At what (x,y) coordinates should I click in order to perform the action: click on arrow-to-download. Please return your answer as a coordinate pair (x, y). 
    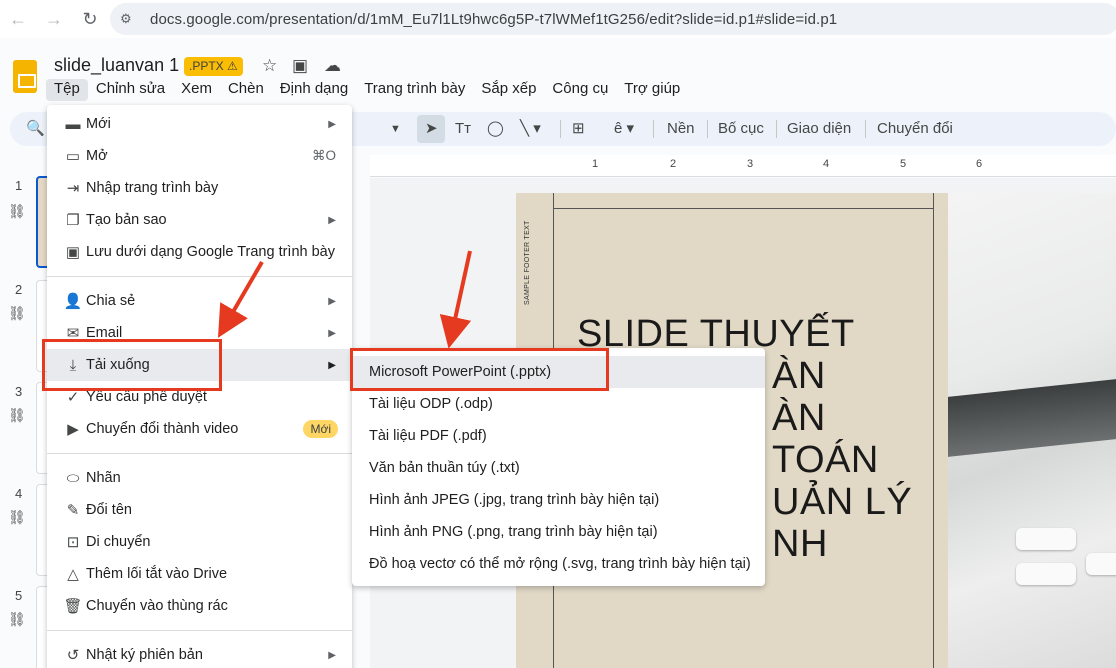
    Looking at the image, I should click on (240, 299).